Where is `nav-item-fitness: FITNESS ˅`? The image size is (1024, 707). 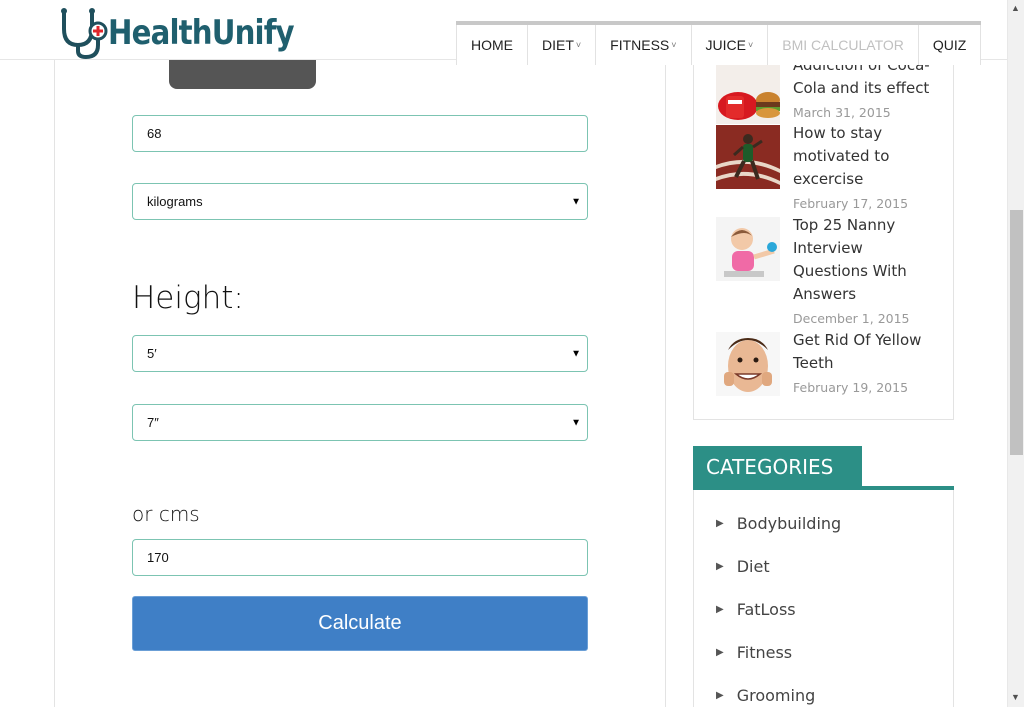 nav-item-fitness: FITNESS ˅ is located at coordinates (642, 45).